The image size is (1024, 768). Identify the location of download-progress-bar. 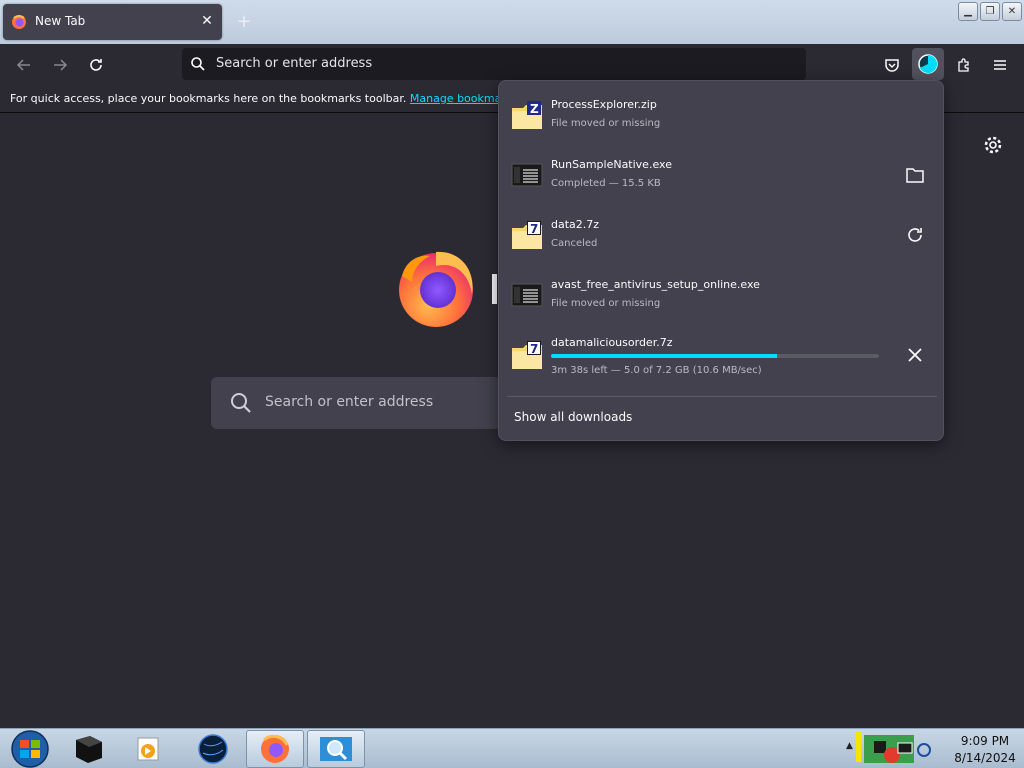
(715, 356).